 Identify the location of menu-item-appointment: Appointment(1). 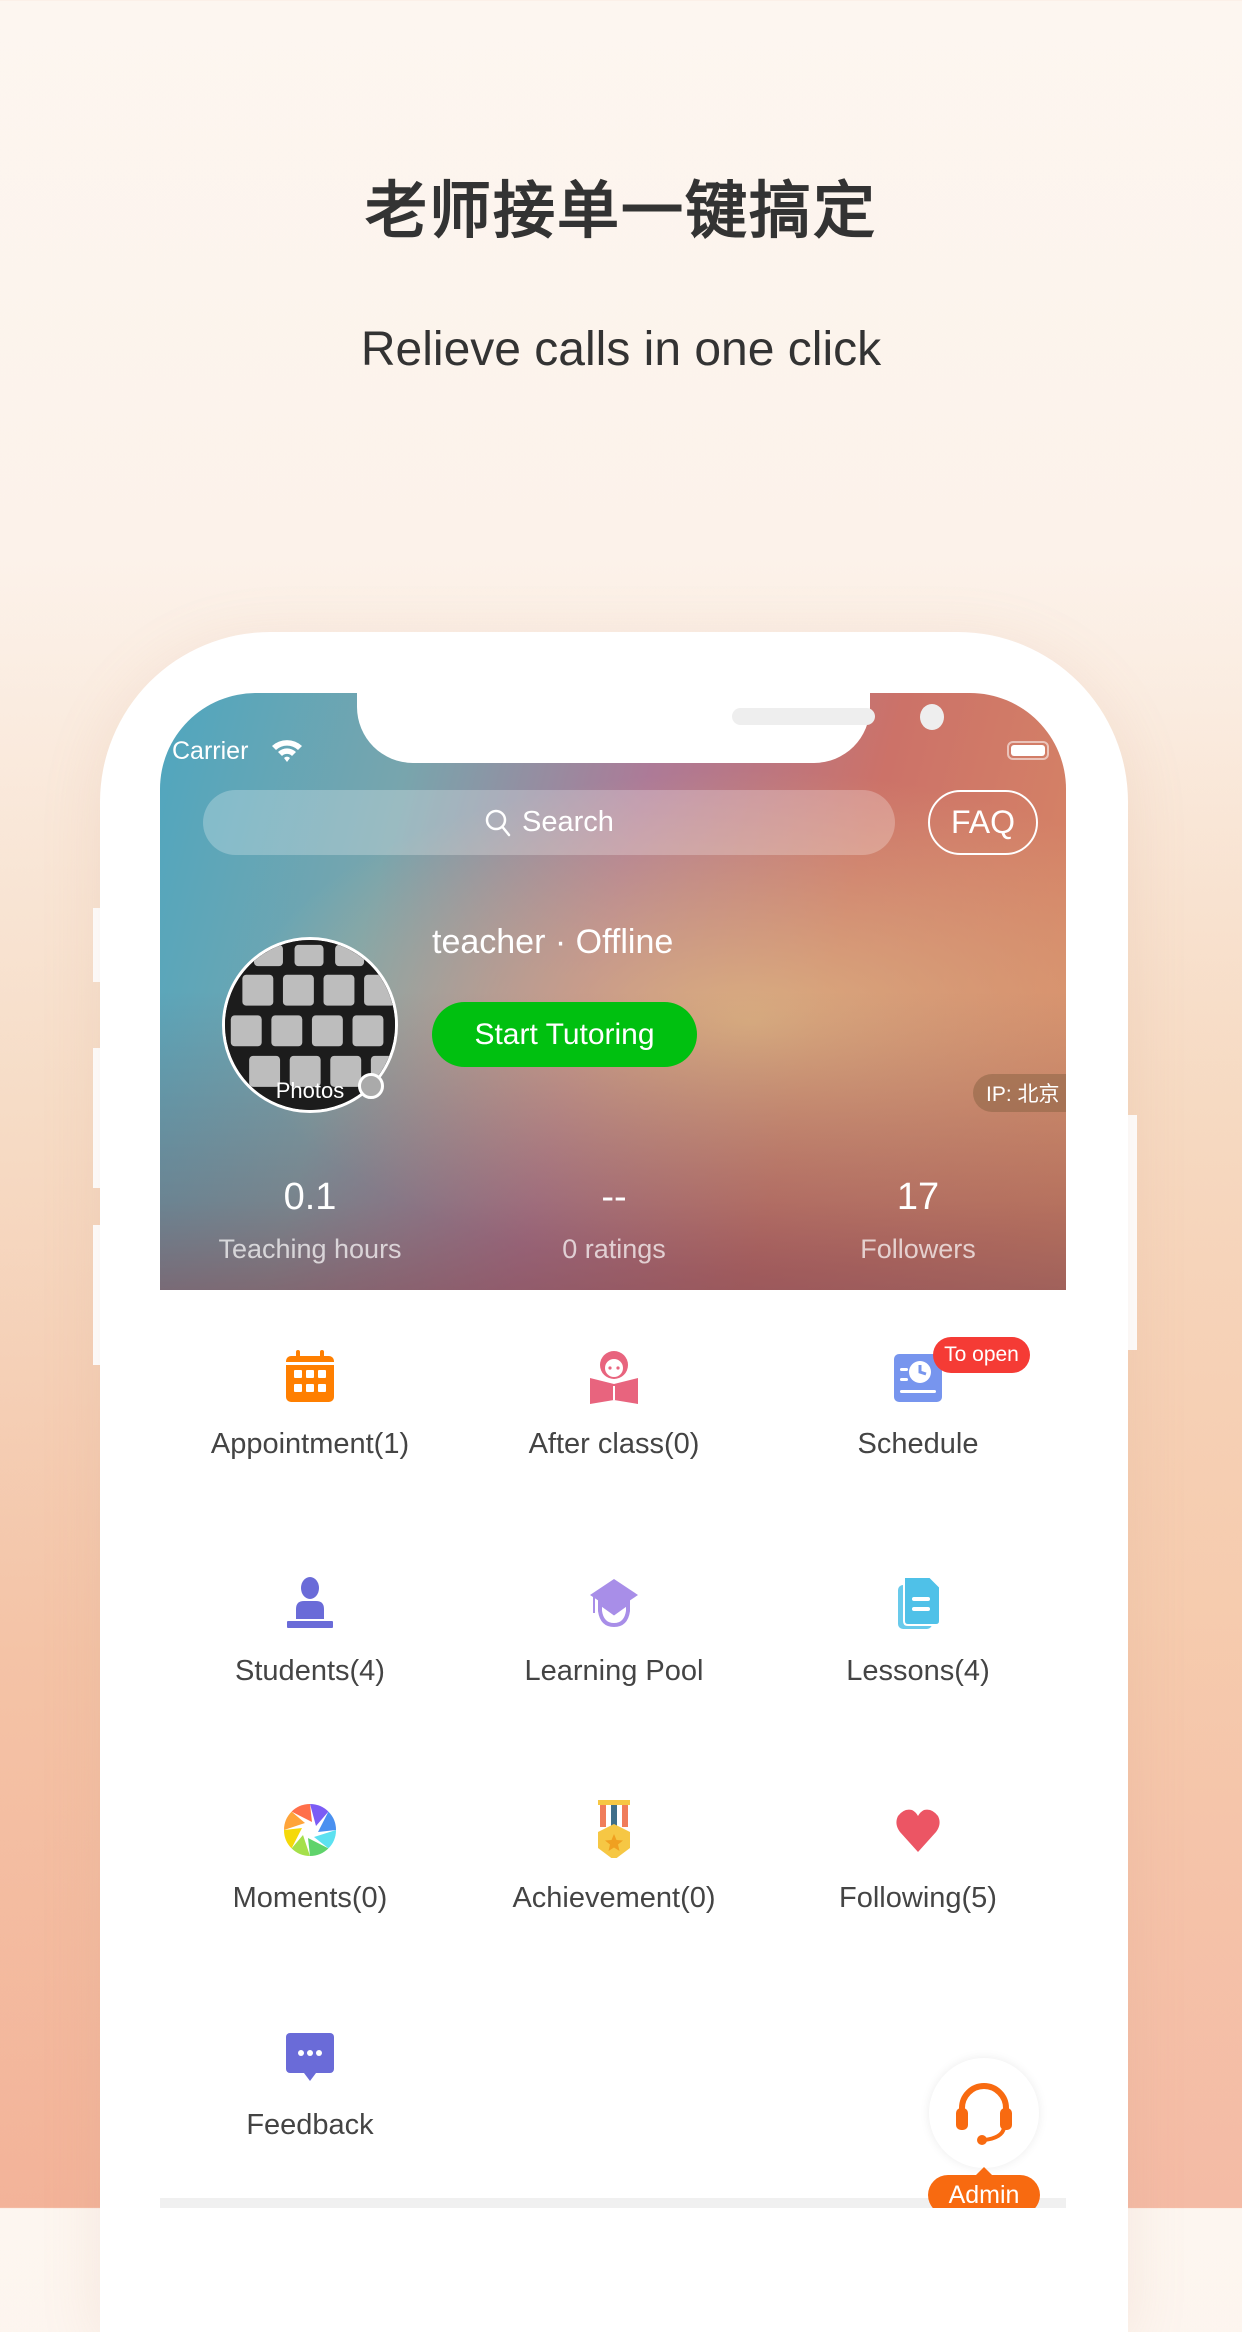
(310, 1448).